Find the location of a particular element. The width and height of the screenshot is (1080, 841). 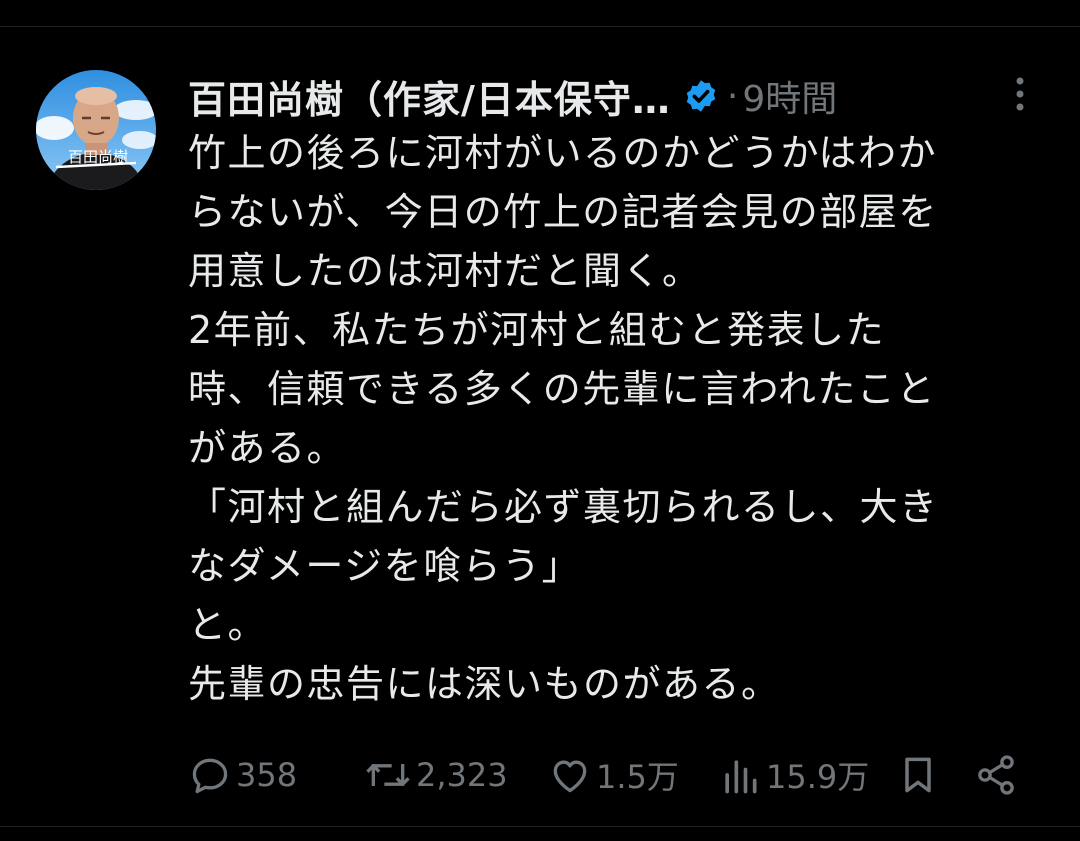

reply-button: 358 is located at coordinates (242, 775).